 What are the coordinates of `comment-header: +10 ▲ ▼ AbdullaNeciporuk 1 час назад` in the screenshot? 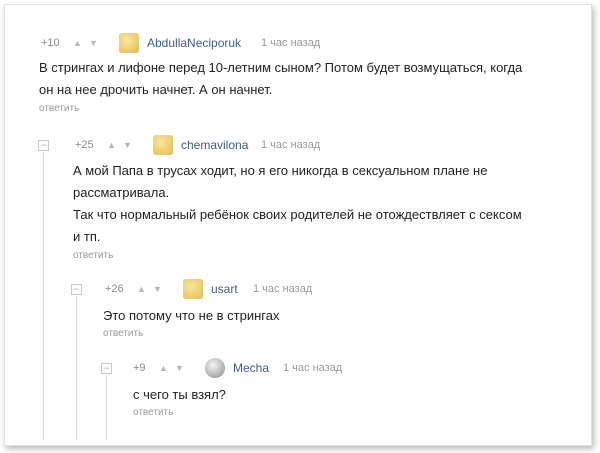 It's located at (308, 43).